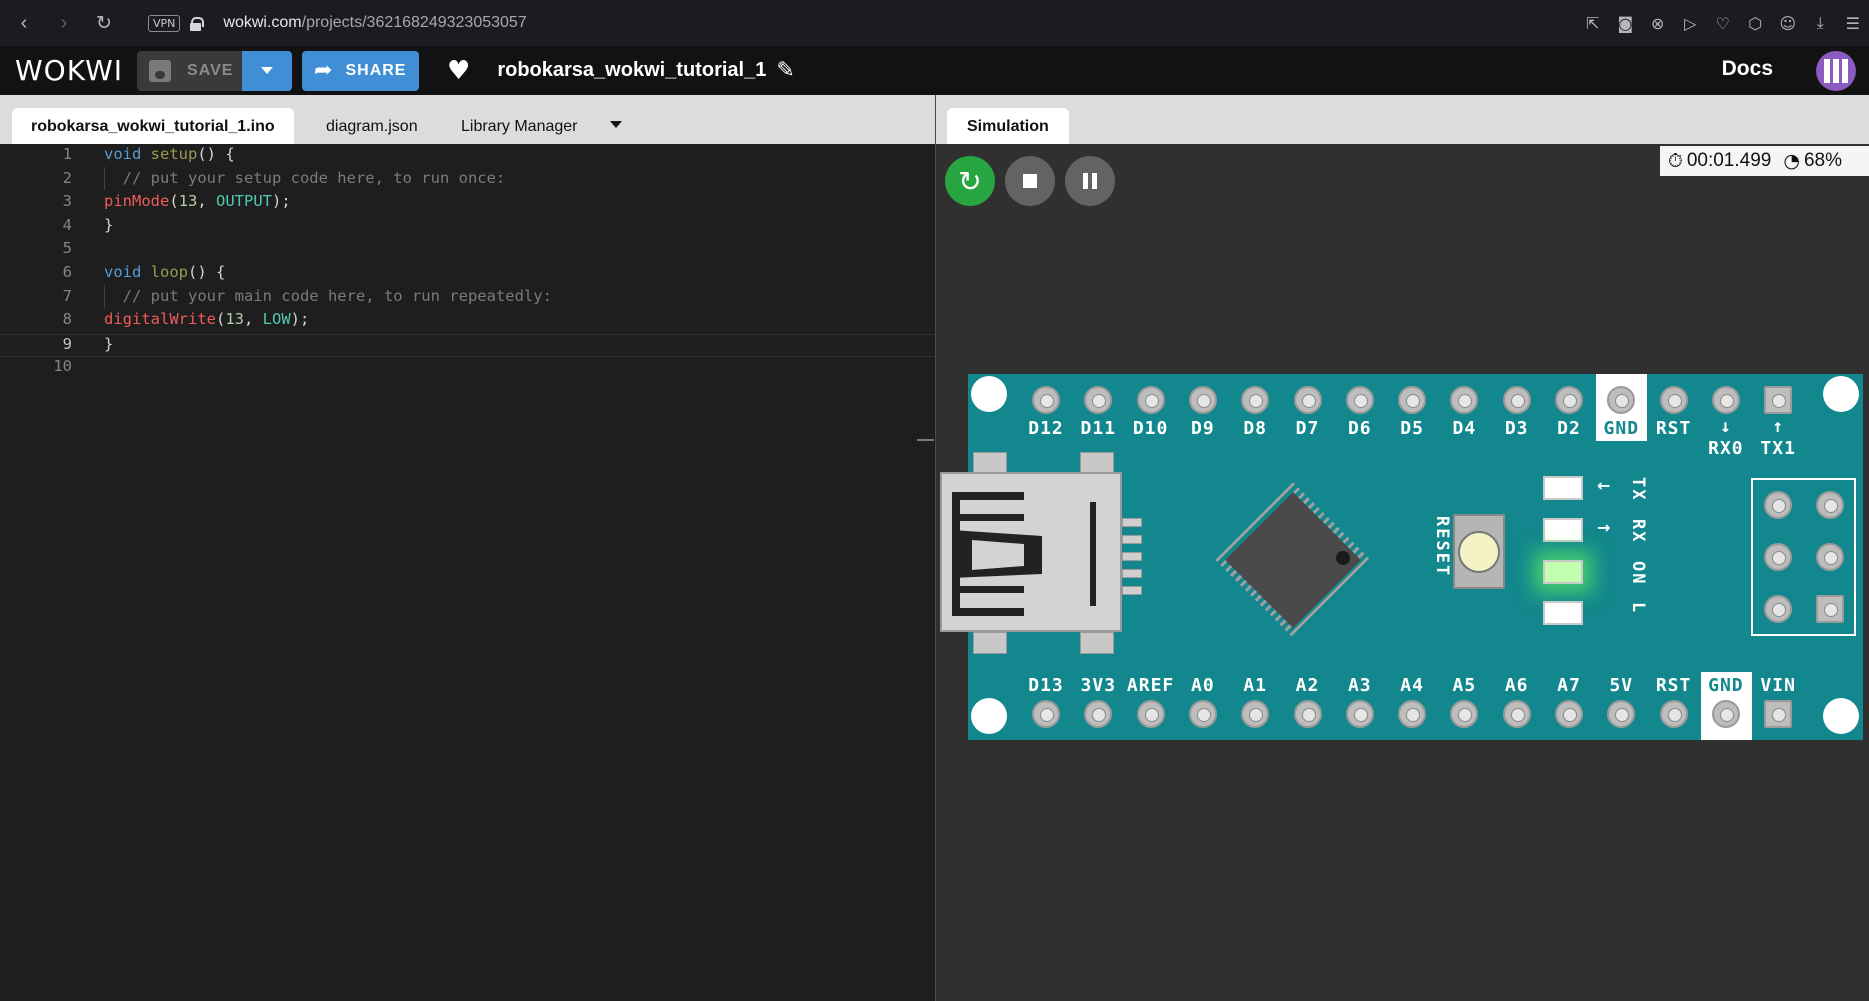  Describe the element at coordinates (1673, 714) in the screenshot. I see `pin-rst-bottom` at that location.